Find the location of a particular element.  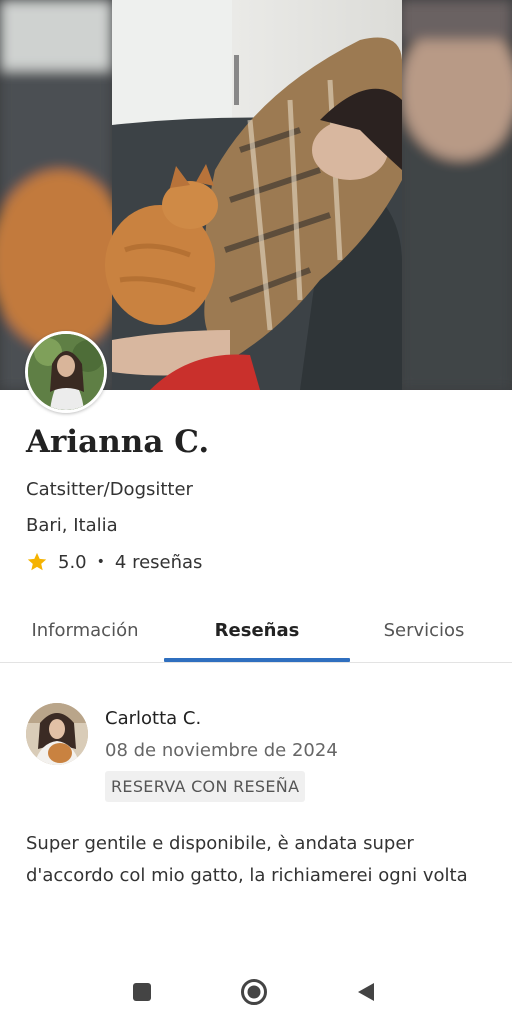

tab-servicios: Servicios is located at coordinates (424, 633).